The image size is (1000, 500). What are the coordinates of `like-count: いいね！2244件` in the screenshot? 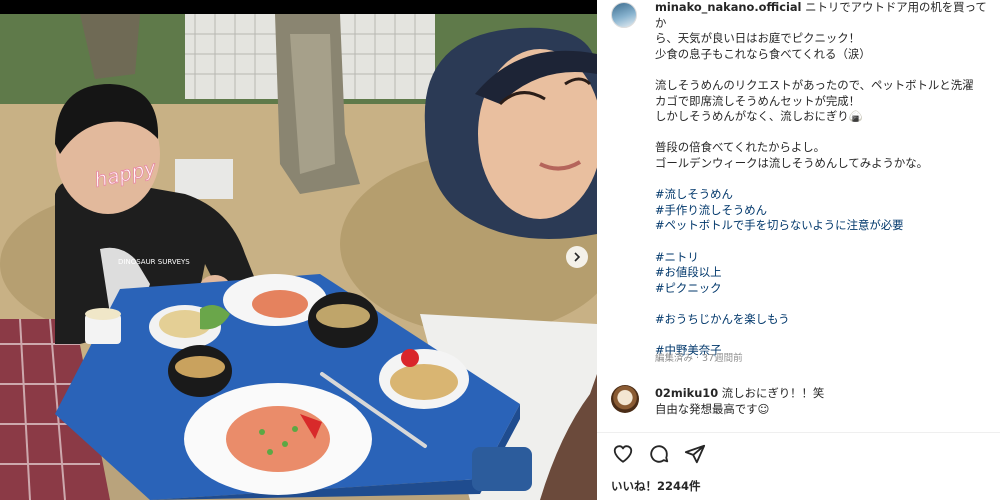 It's located at (656, 486).